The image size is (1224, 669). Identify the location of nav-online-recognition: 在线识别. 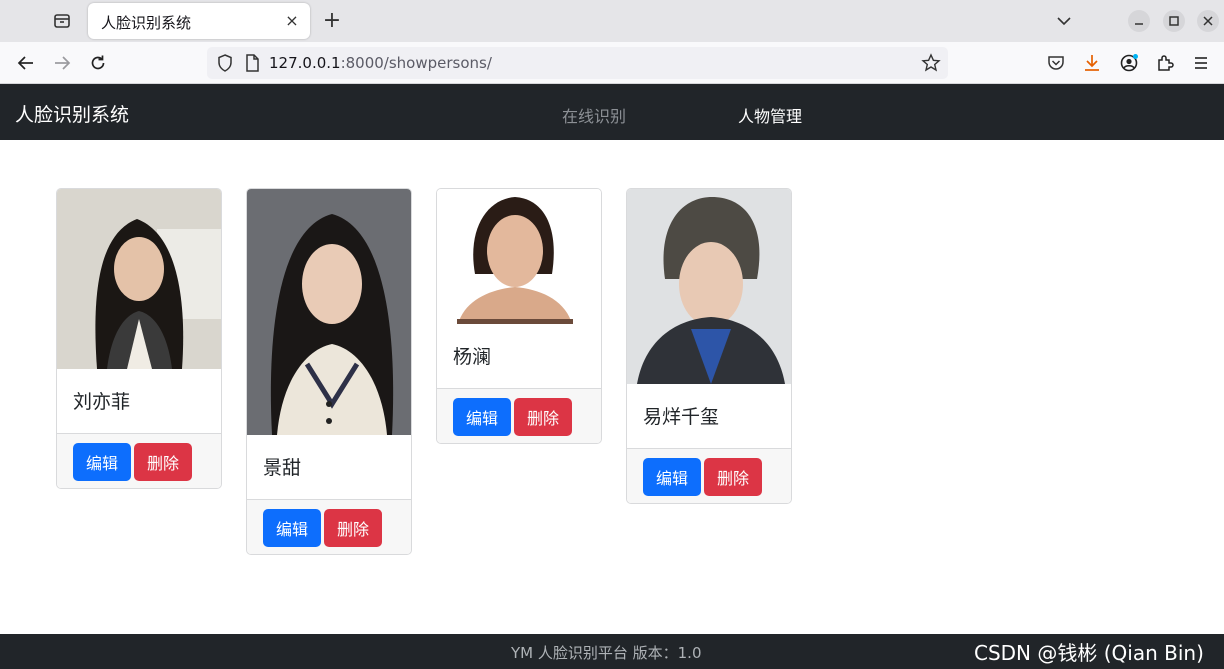
(594, 115).